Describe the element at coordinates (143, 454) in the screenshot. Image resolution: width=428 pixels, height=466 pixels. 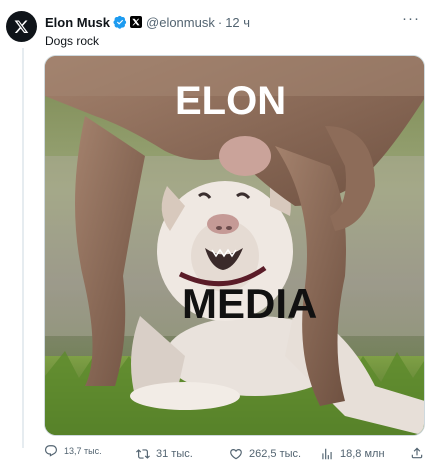
I see `retweet-icon` at that location.